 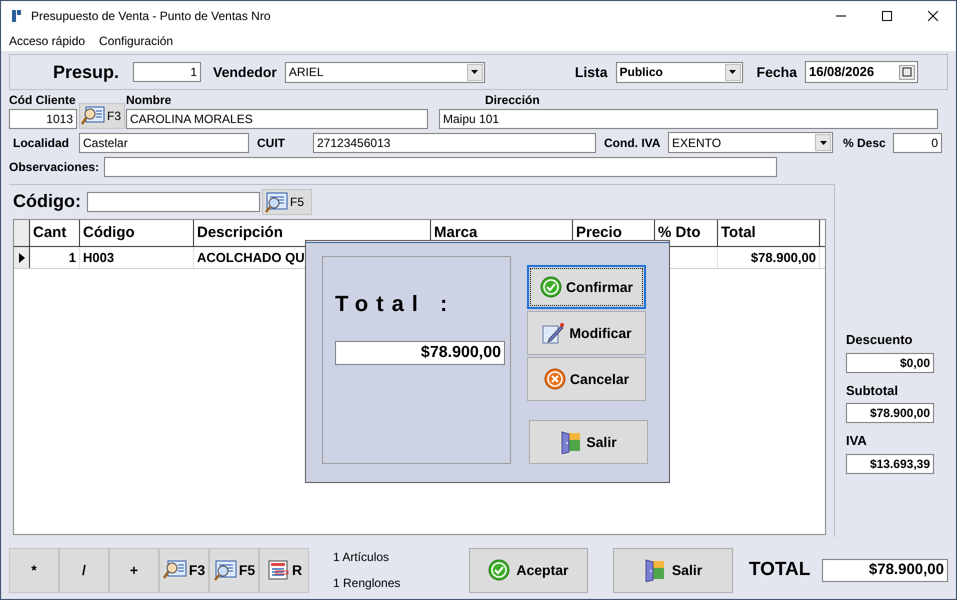 I want to click on amount-field: $0,00, so click(x=890, y=362).